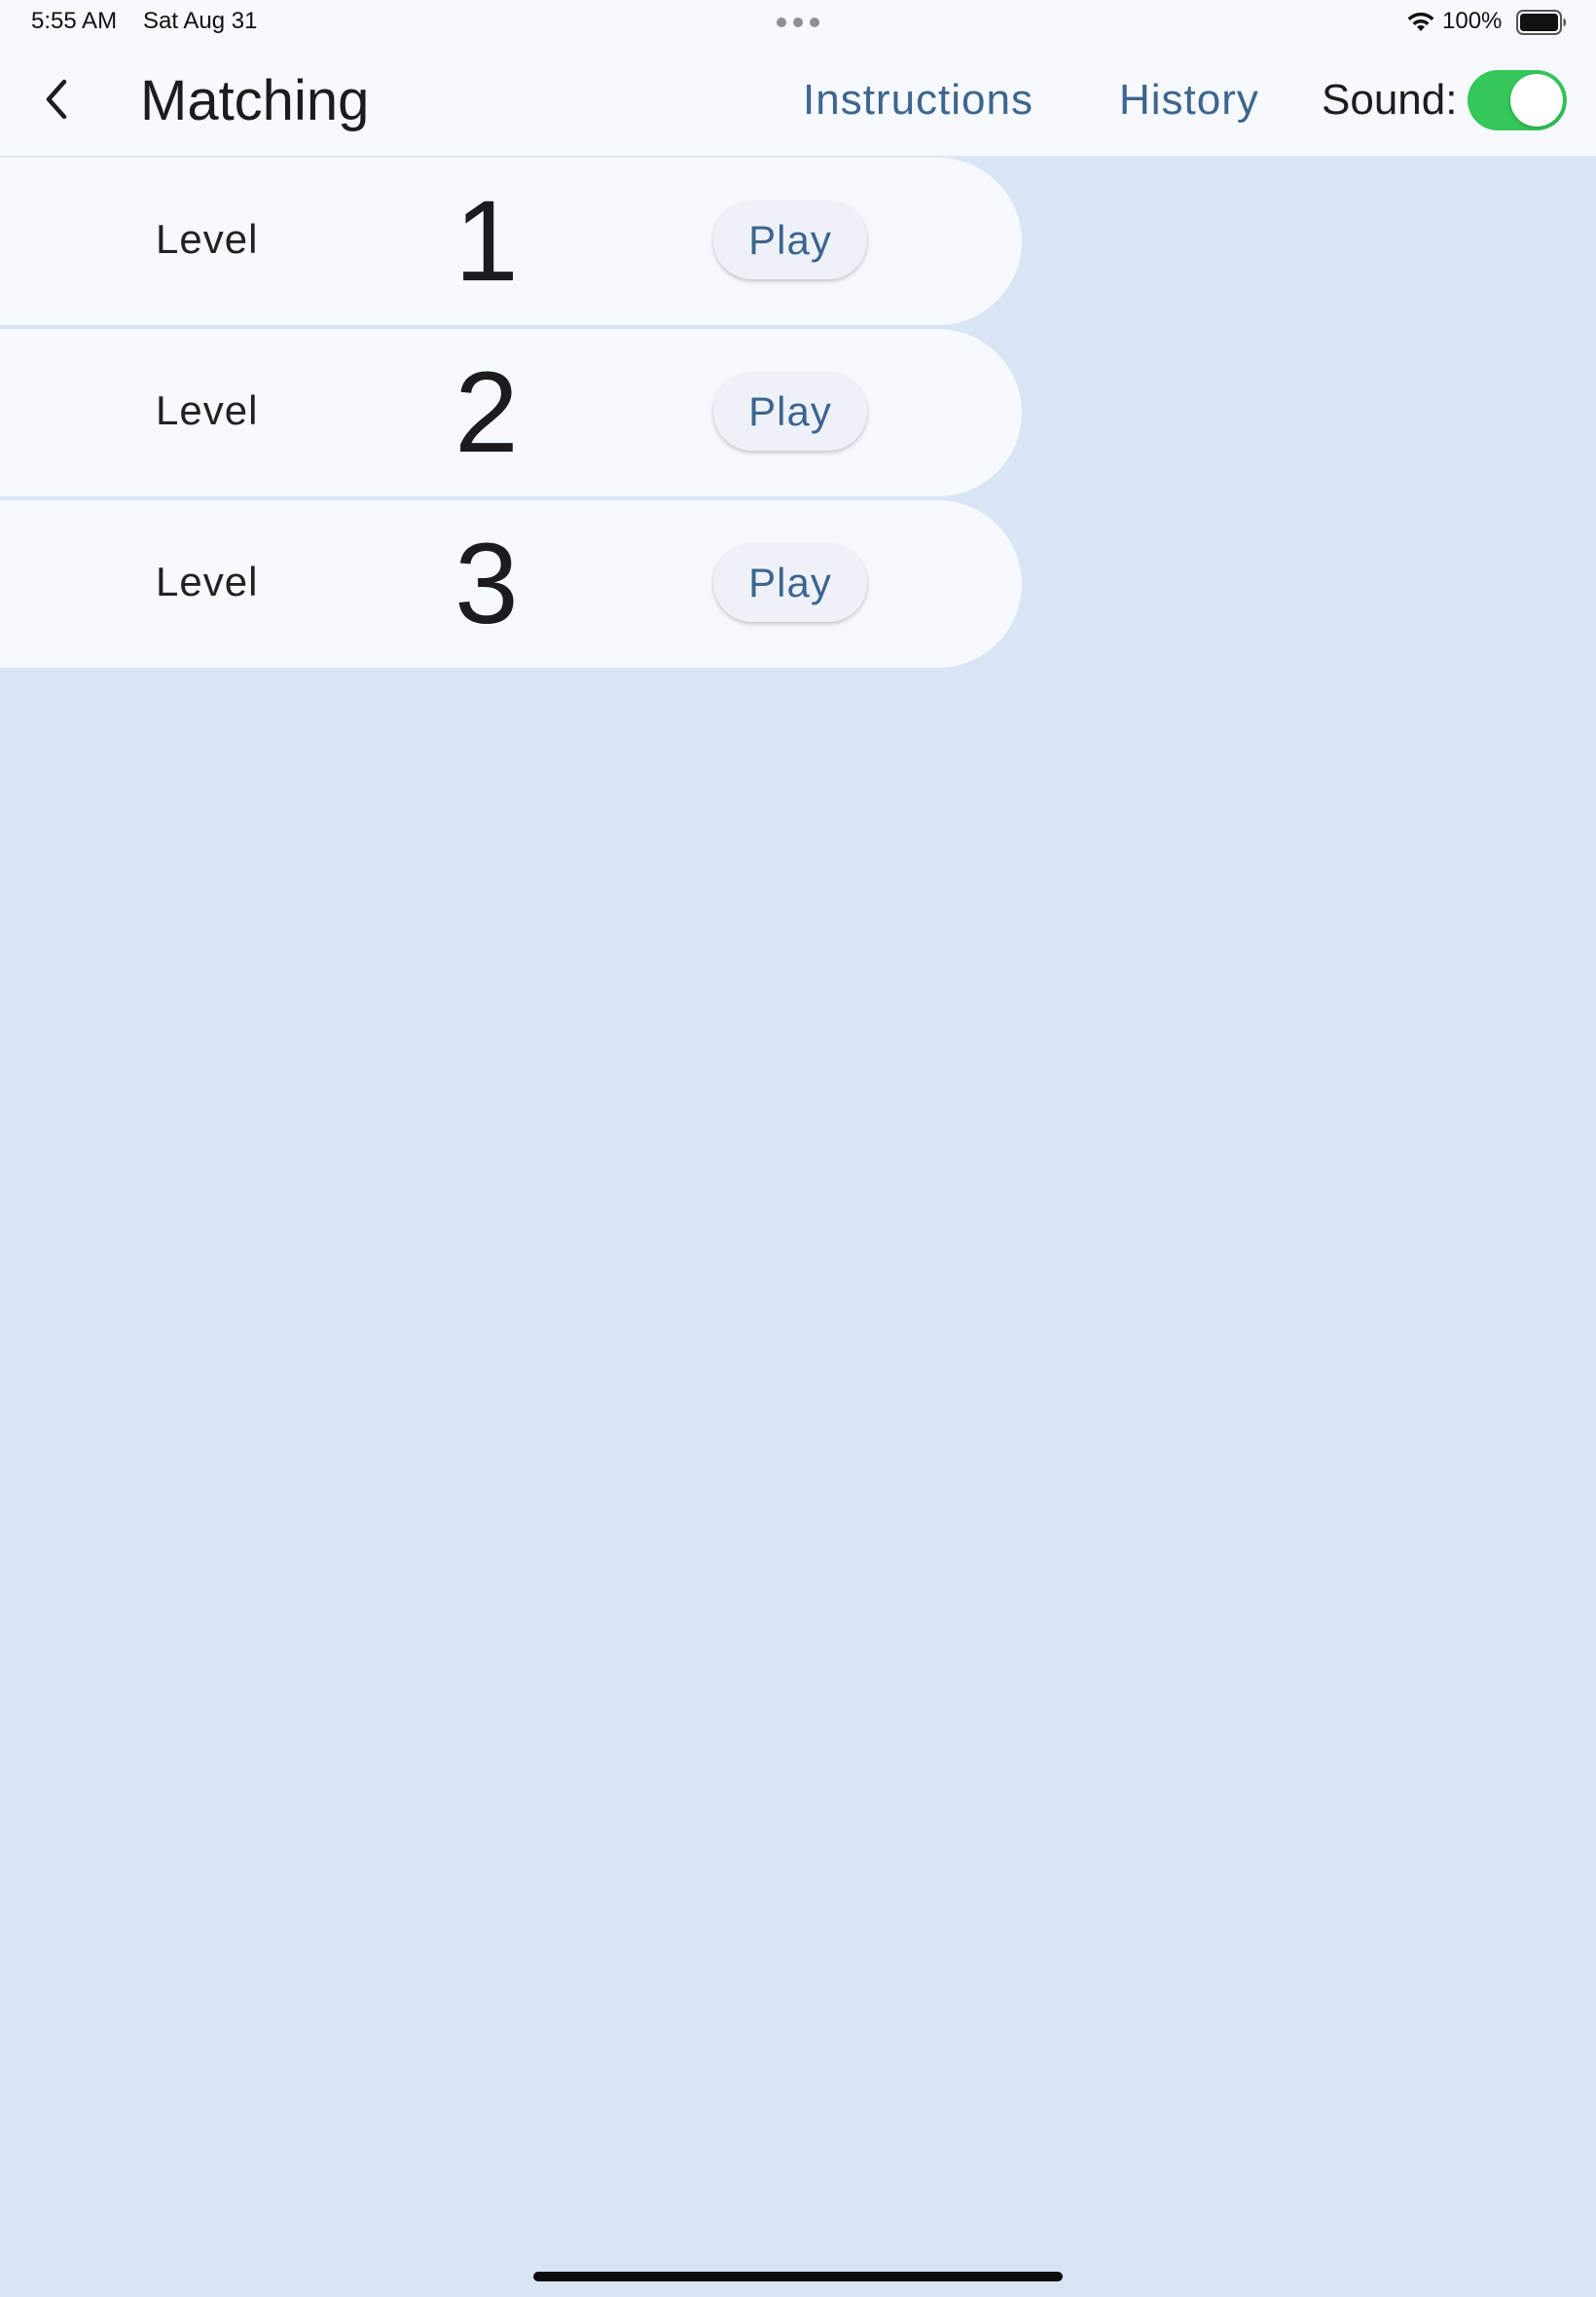  I want to click on level-card-1: Level 1 Play, so click(511, 241).